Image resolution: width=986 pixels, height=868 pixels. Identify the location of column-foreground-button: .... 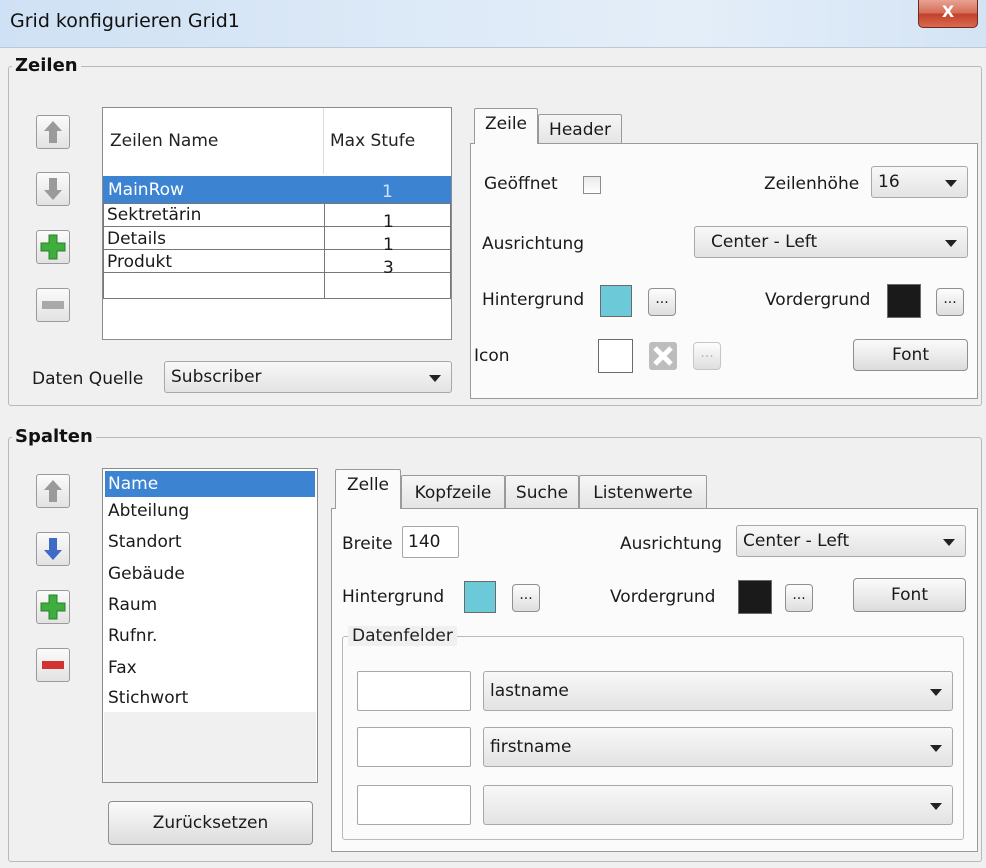
(799, 598).